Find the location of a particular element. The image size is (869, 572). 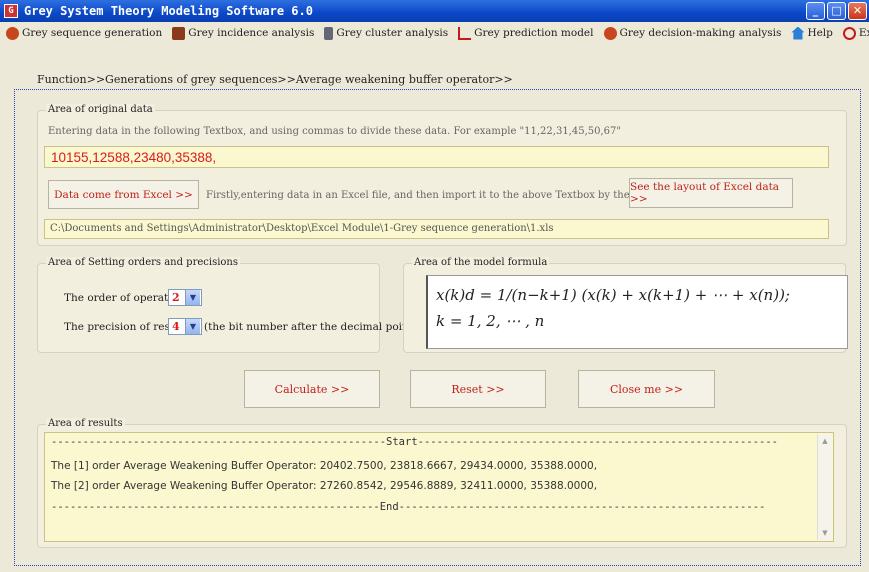

close-window-button: ✕ is located at coordinates (857, 11).